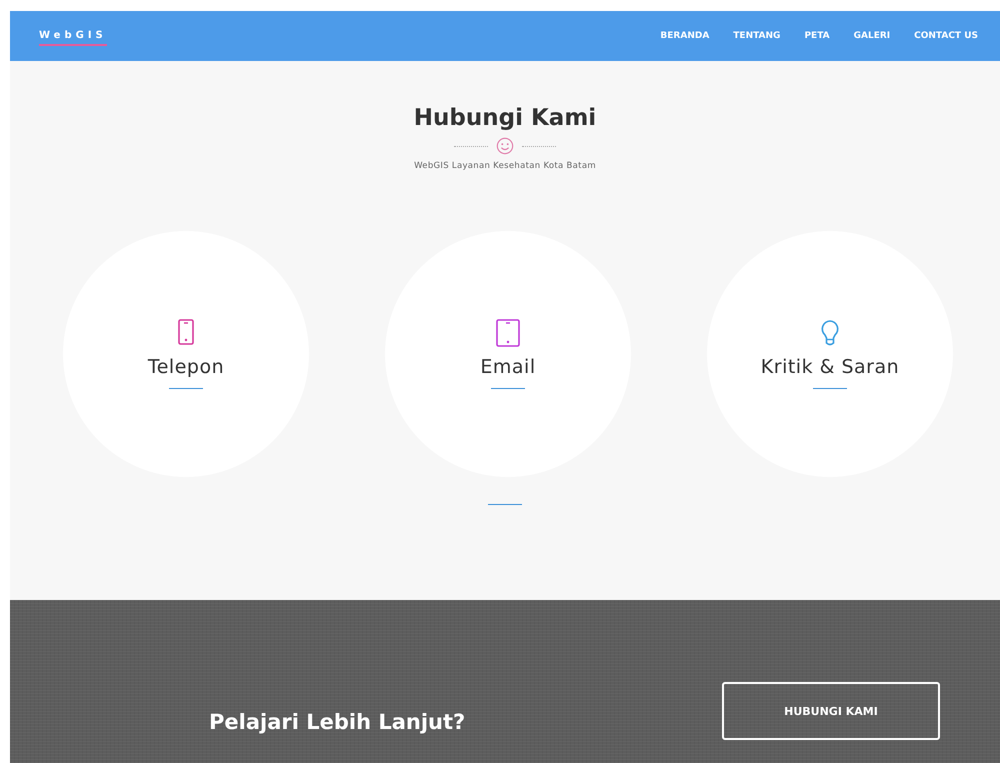  Describe the element at coordinates (946, 36) in the screenshot. I see `nav-link: CONTACT US` at that location.